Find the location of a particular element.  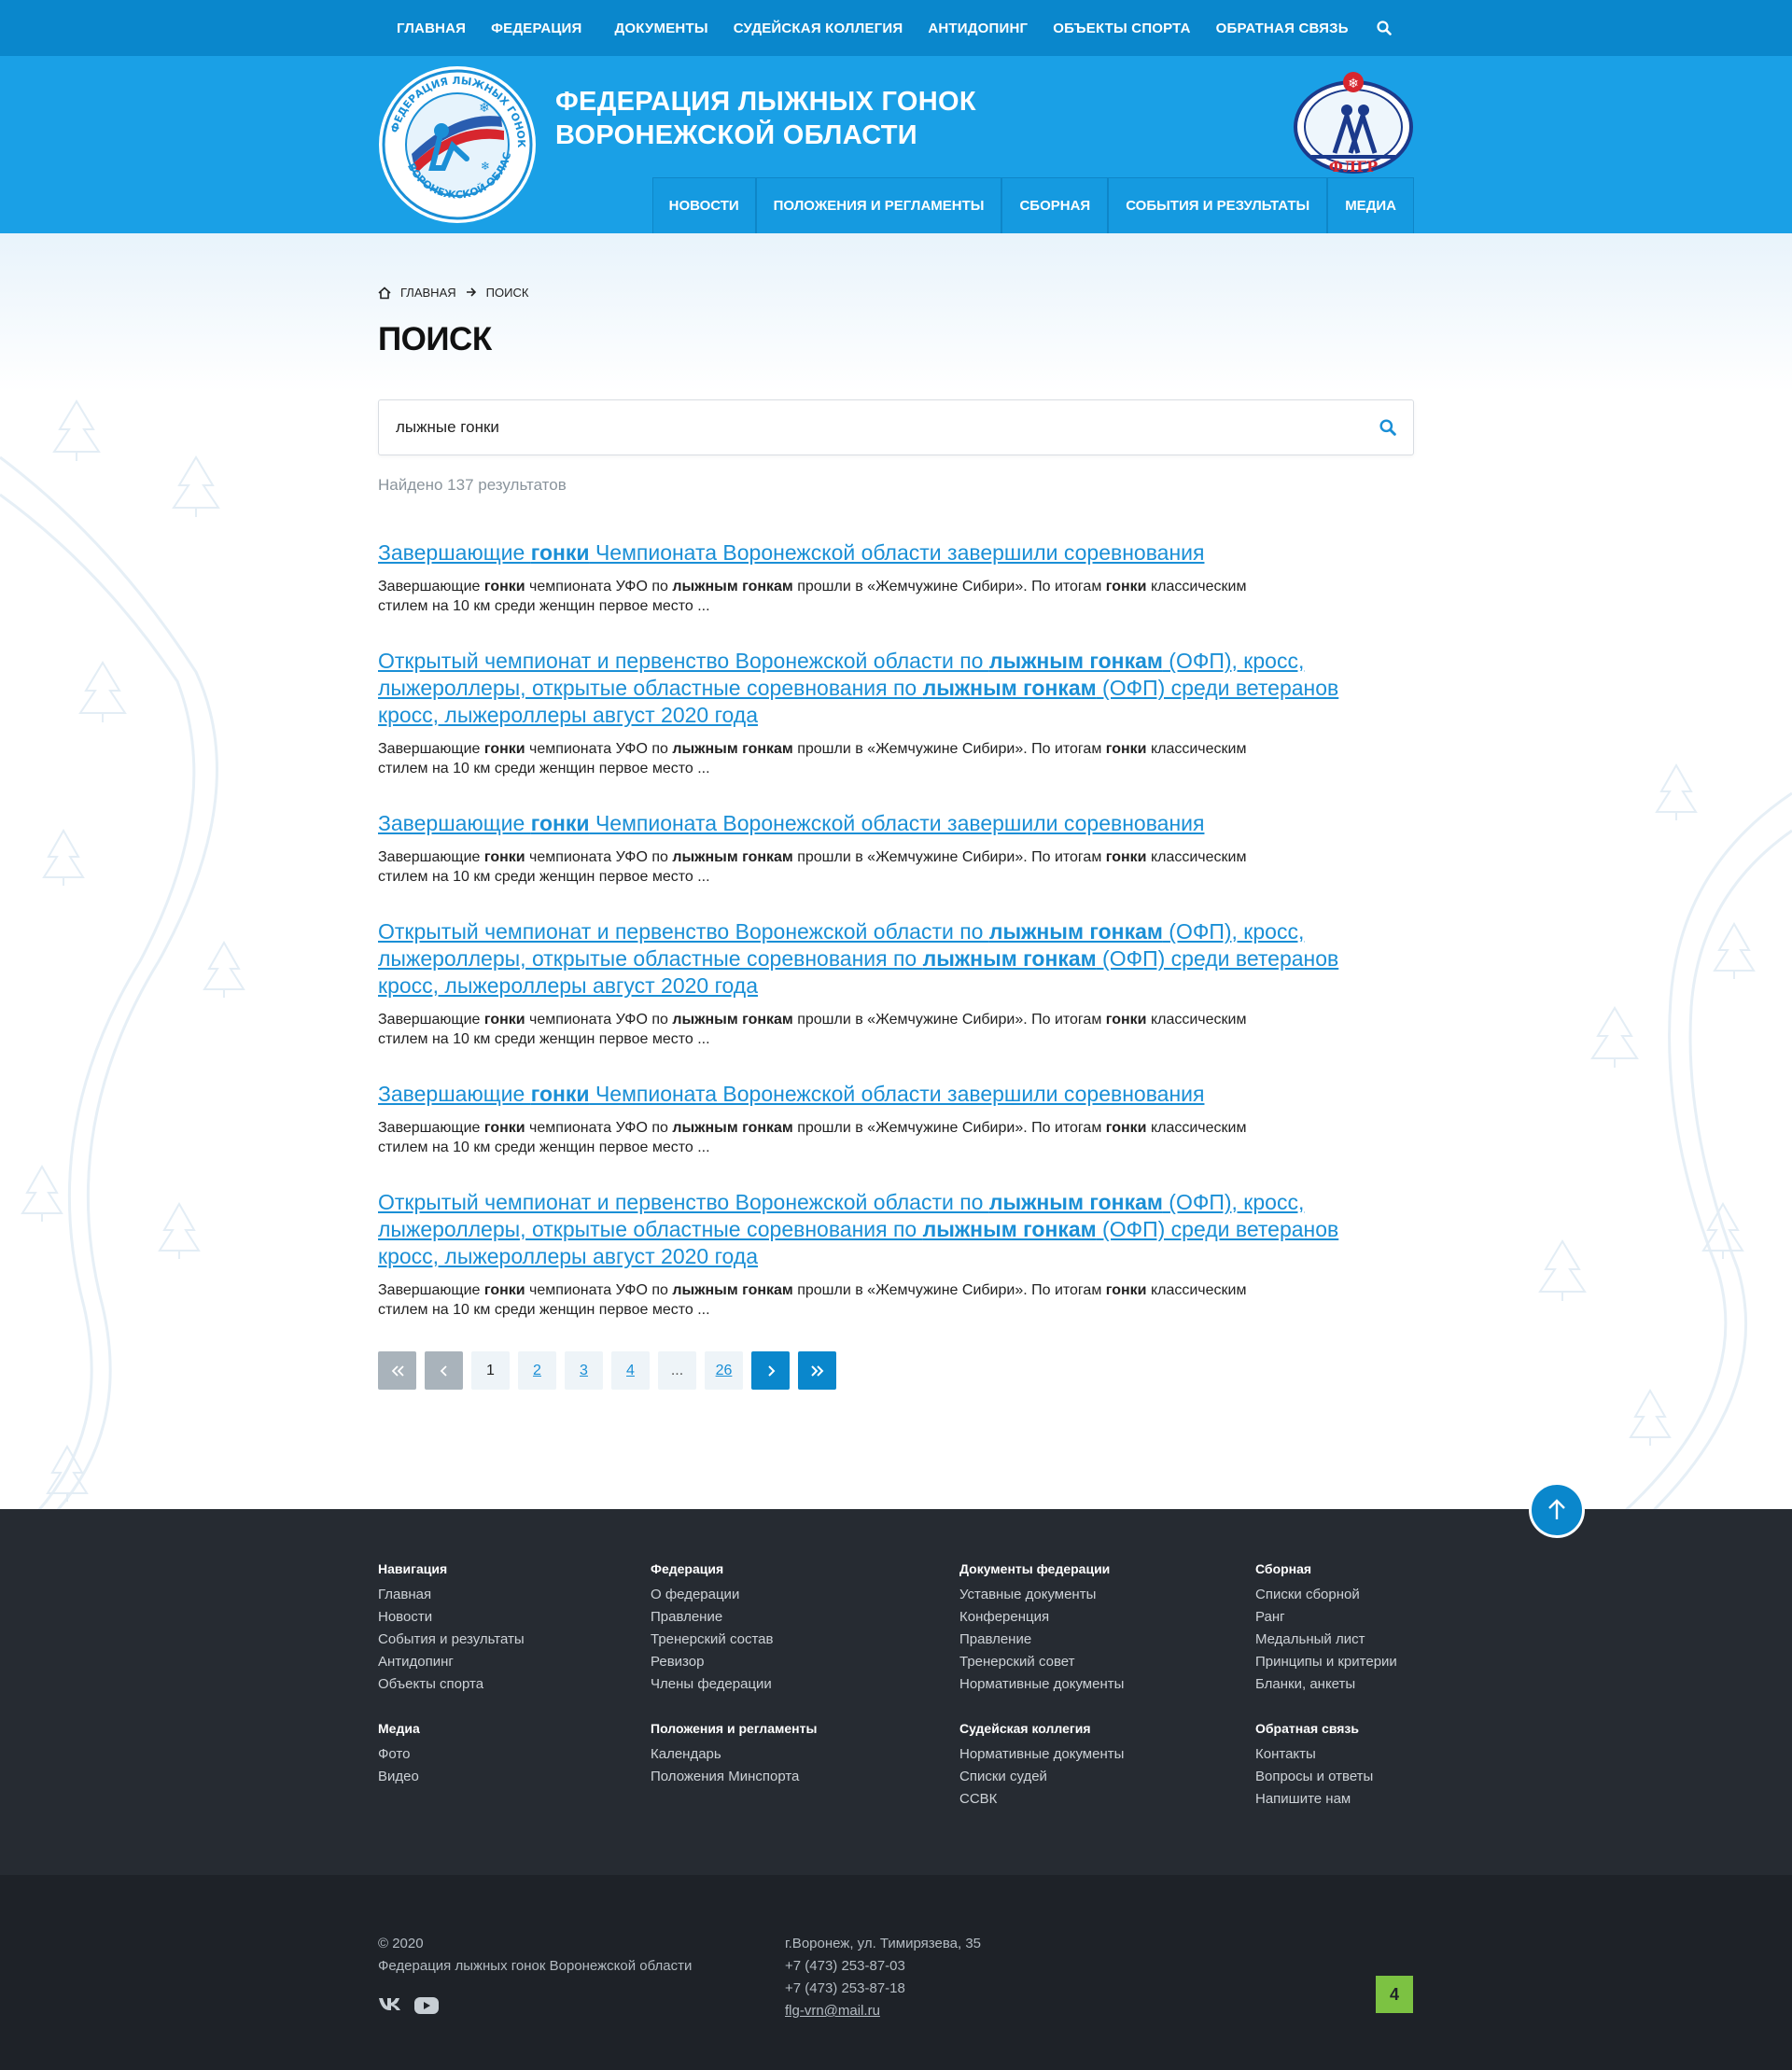

mainnav-news: НОВОСТИ is located at coordinates (703, 205).